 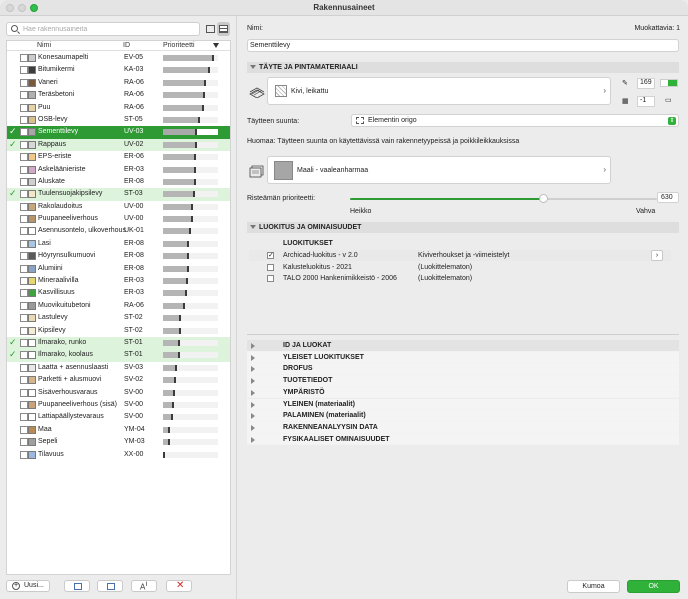 What do you see at coordinates (118, 318) in the screenshot?
I see `table-row: Lastulevy ST-02` at bounding box center [118, 318].